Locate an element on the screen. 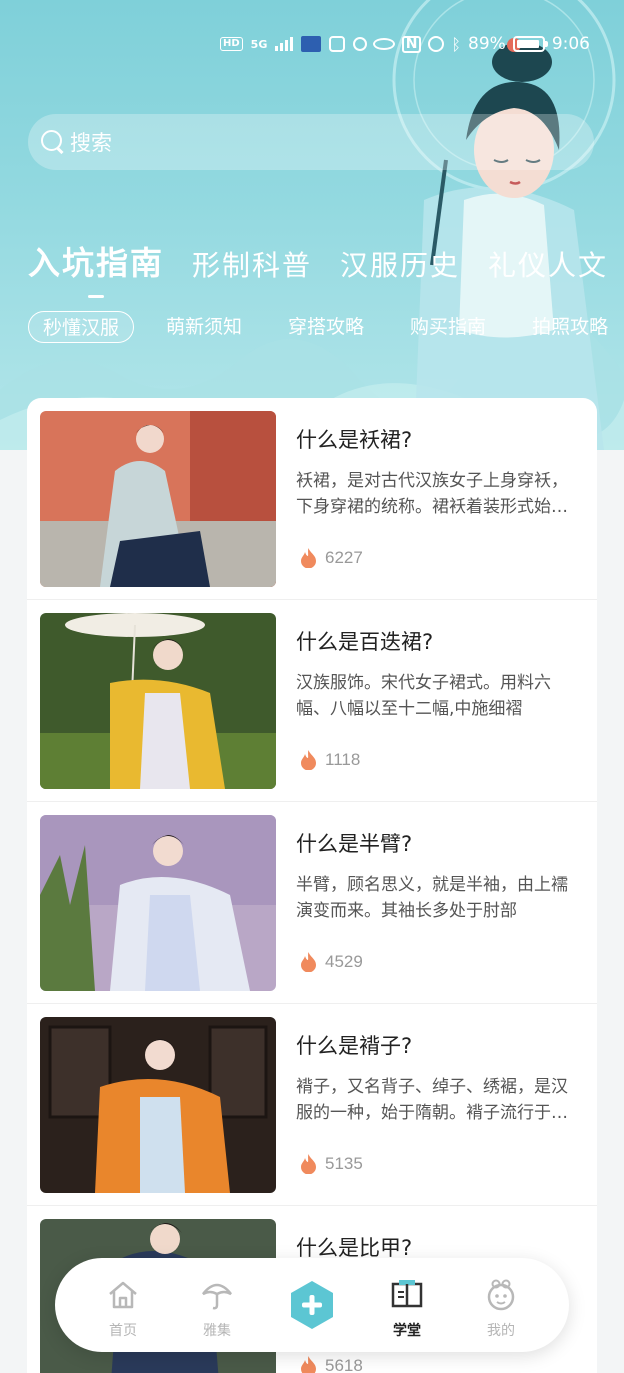 This screenshot has height=1373, width=624. eye-icon is located at coordinates (383, 44).